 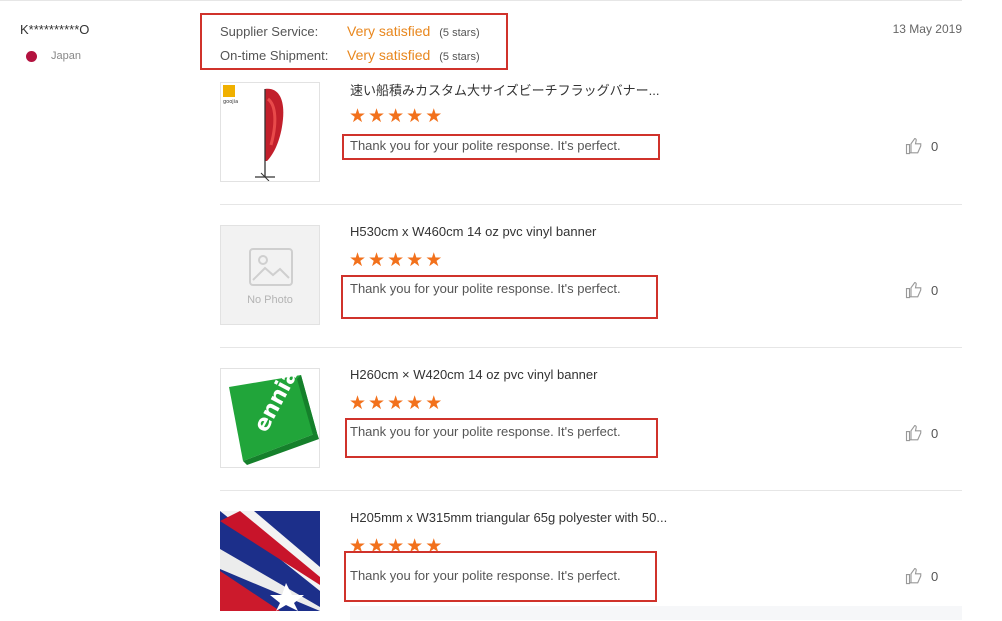 What do you see at coordinates (481, 0) in the screenshot?
I see `top-divider` at bounding box center [481, 0].